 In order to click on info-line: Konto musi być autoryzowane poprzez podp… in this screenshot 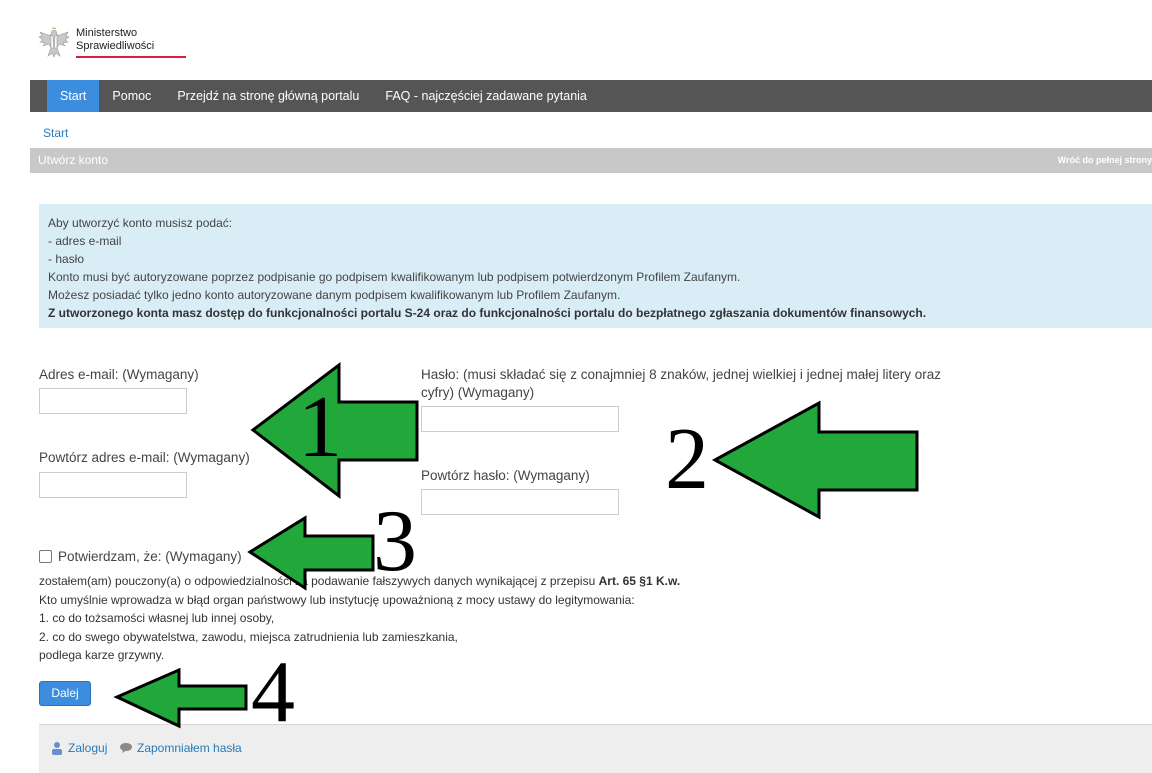, I will do `click(394, 277)`.